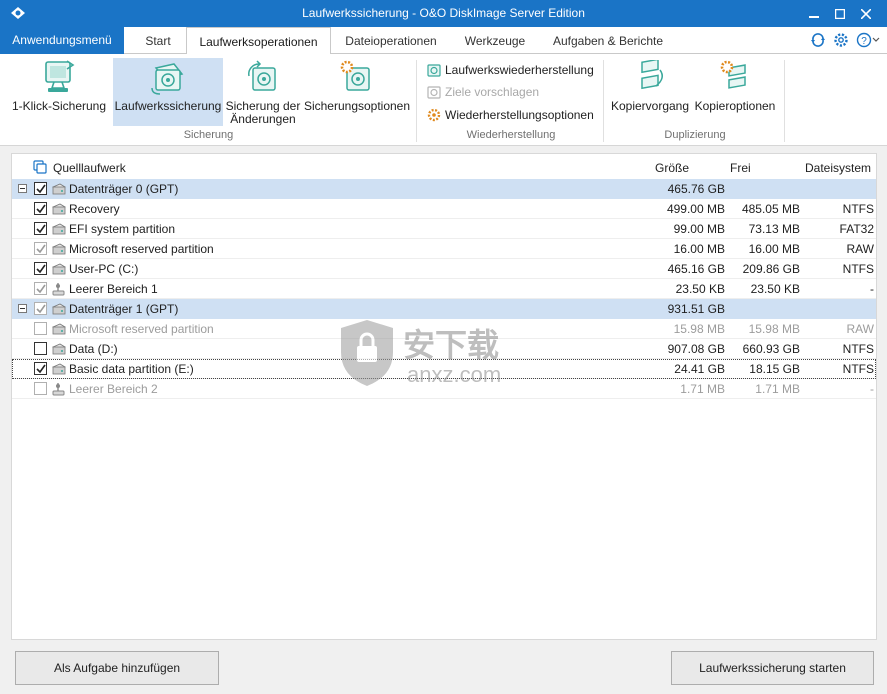 This screenshot has width=887, height=694. What do you see at coordinates (856, 229) in the screenshot?
I see `row-filesystem: FAT32` at bounding box center [856, 229].